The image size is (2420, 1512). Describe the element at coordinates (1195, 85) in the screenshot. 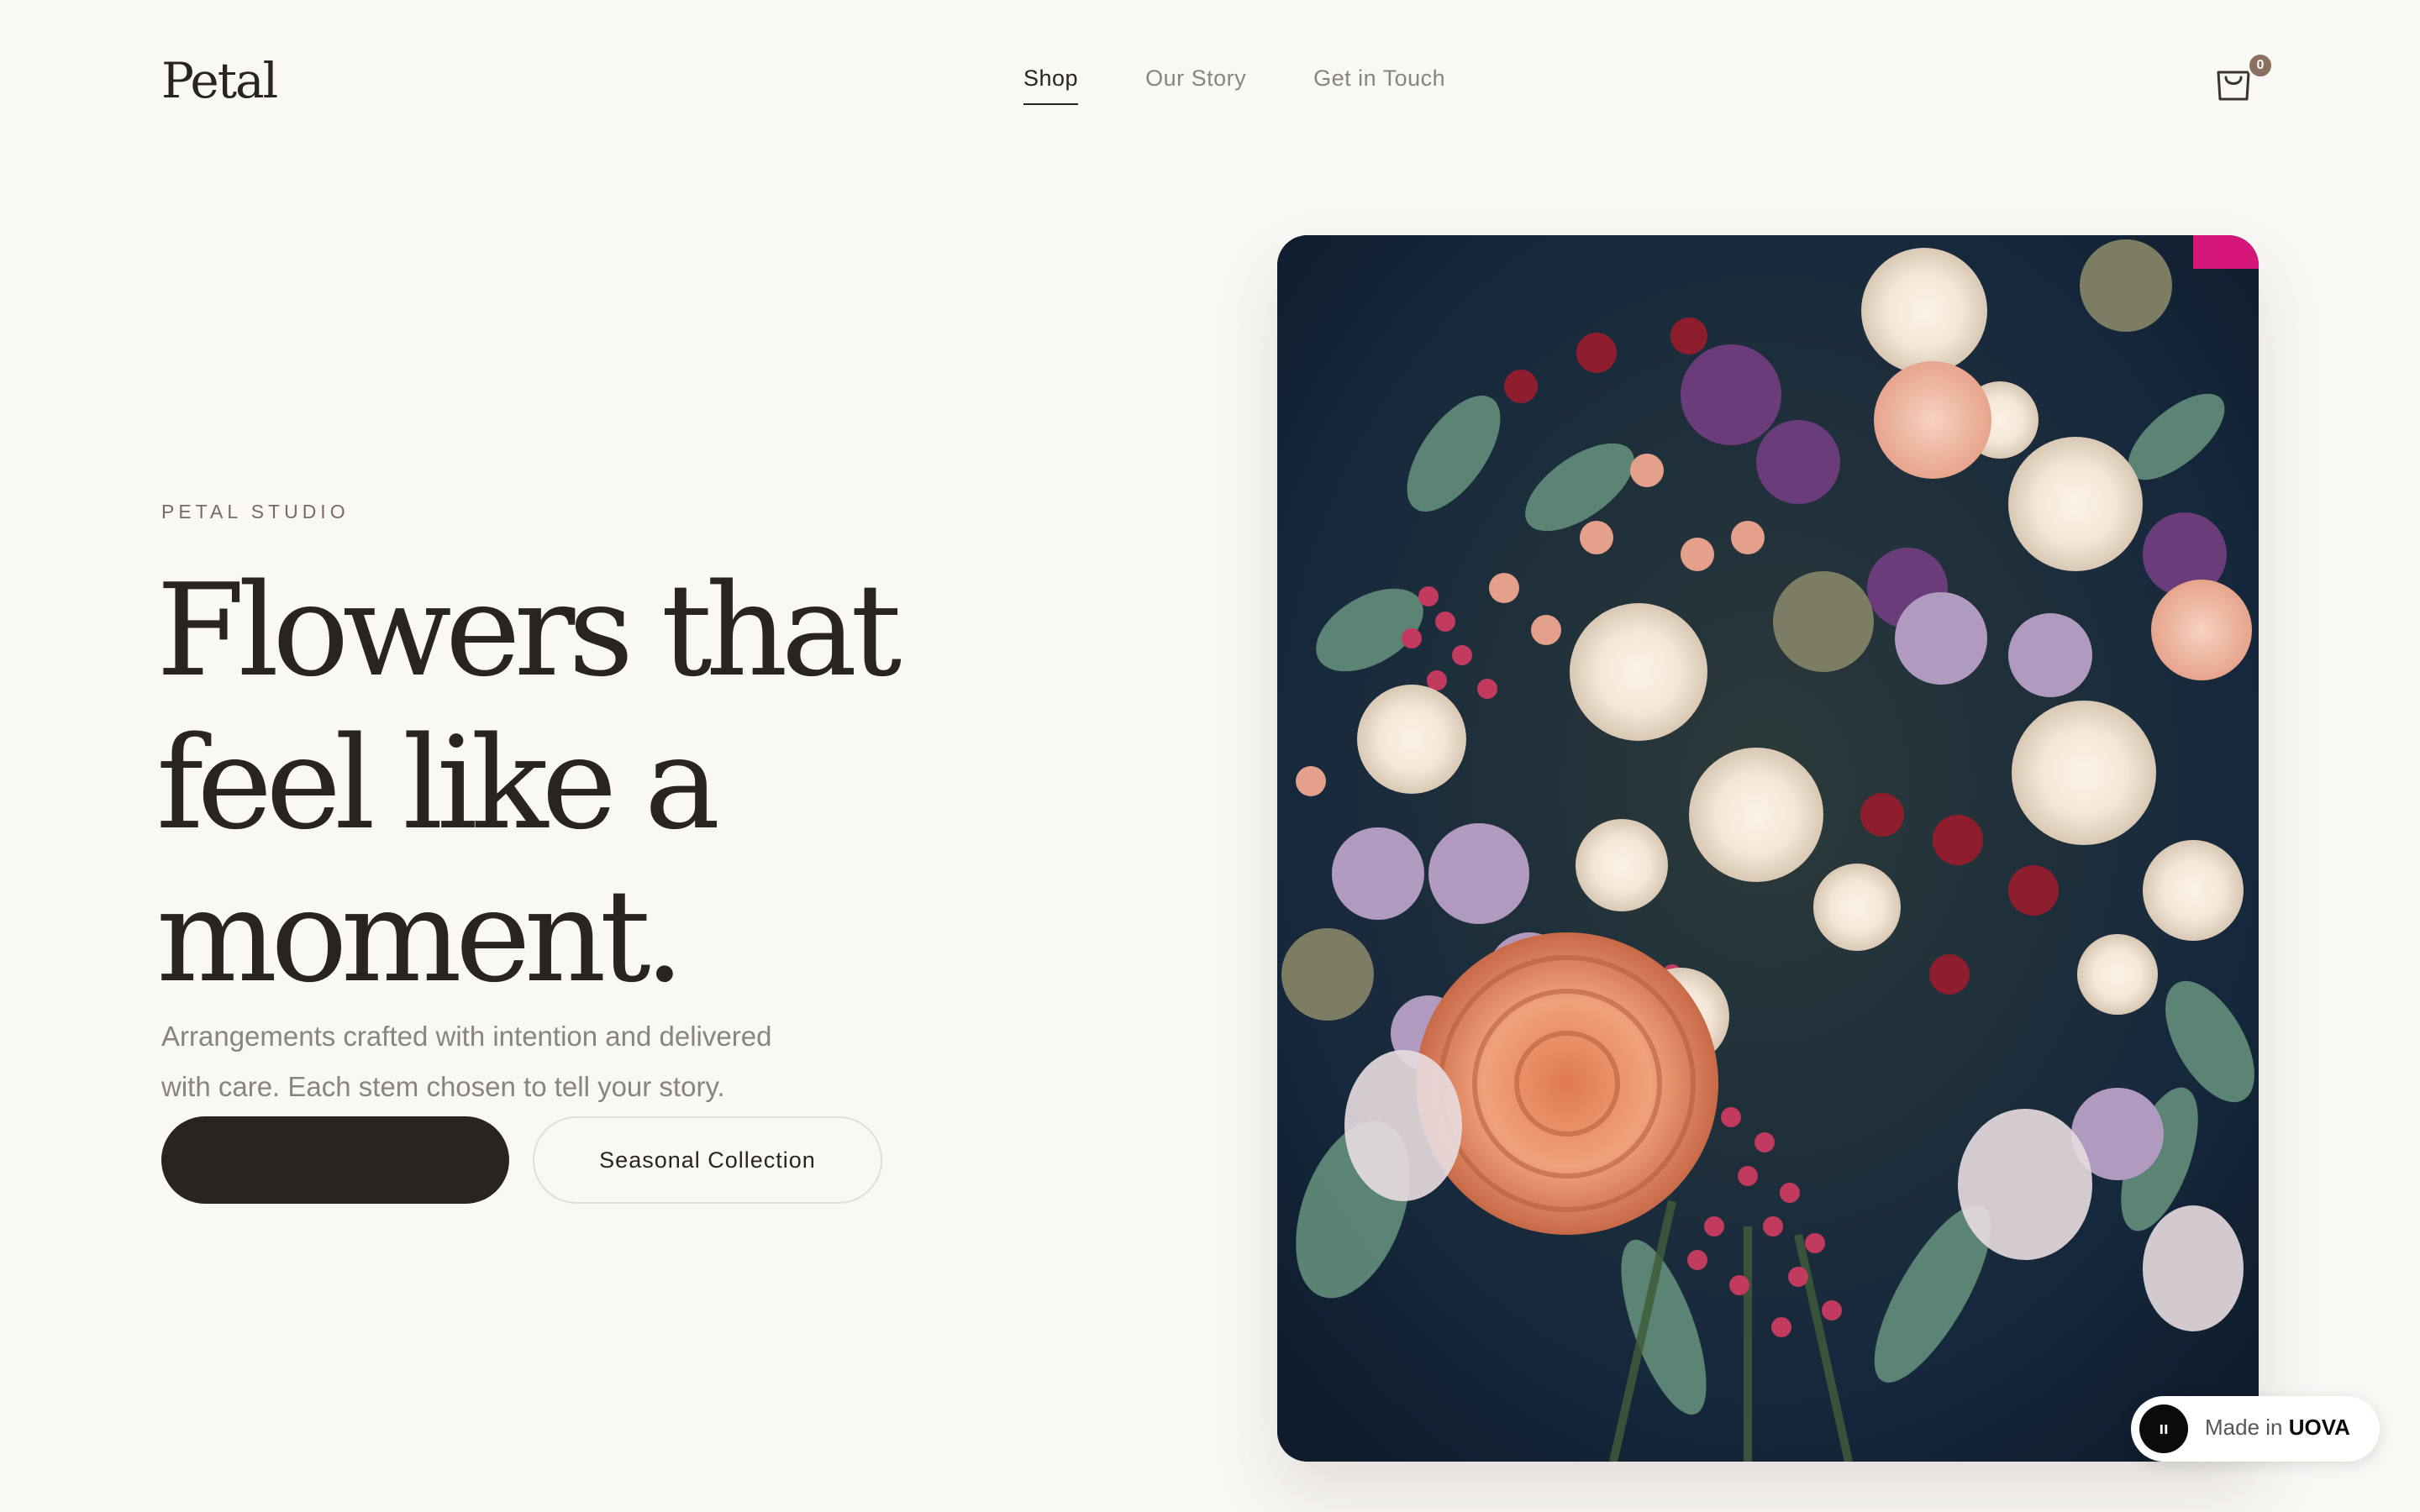

I see `nav-item-our-story: Our Story` at that location.